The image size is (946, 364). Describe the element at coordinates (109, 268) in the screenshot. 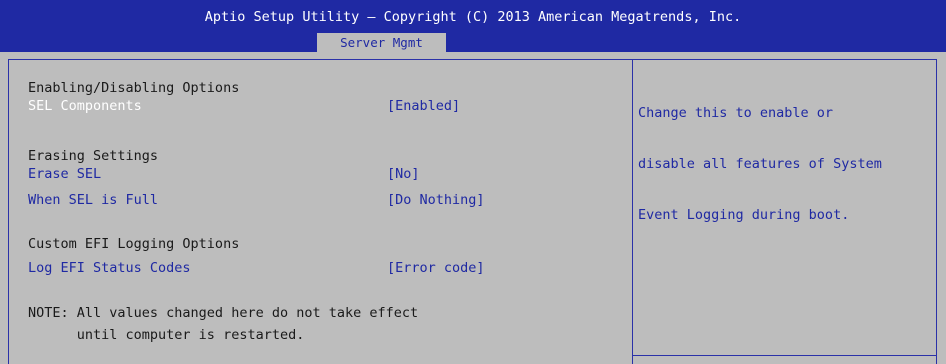

I see `log-efi-status-label: Log EFI Status Codes` at that location.